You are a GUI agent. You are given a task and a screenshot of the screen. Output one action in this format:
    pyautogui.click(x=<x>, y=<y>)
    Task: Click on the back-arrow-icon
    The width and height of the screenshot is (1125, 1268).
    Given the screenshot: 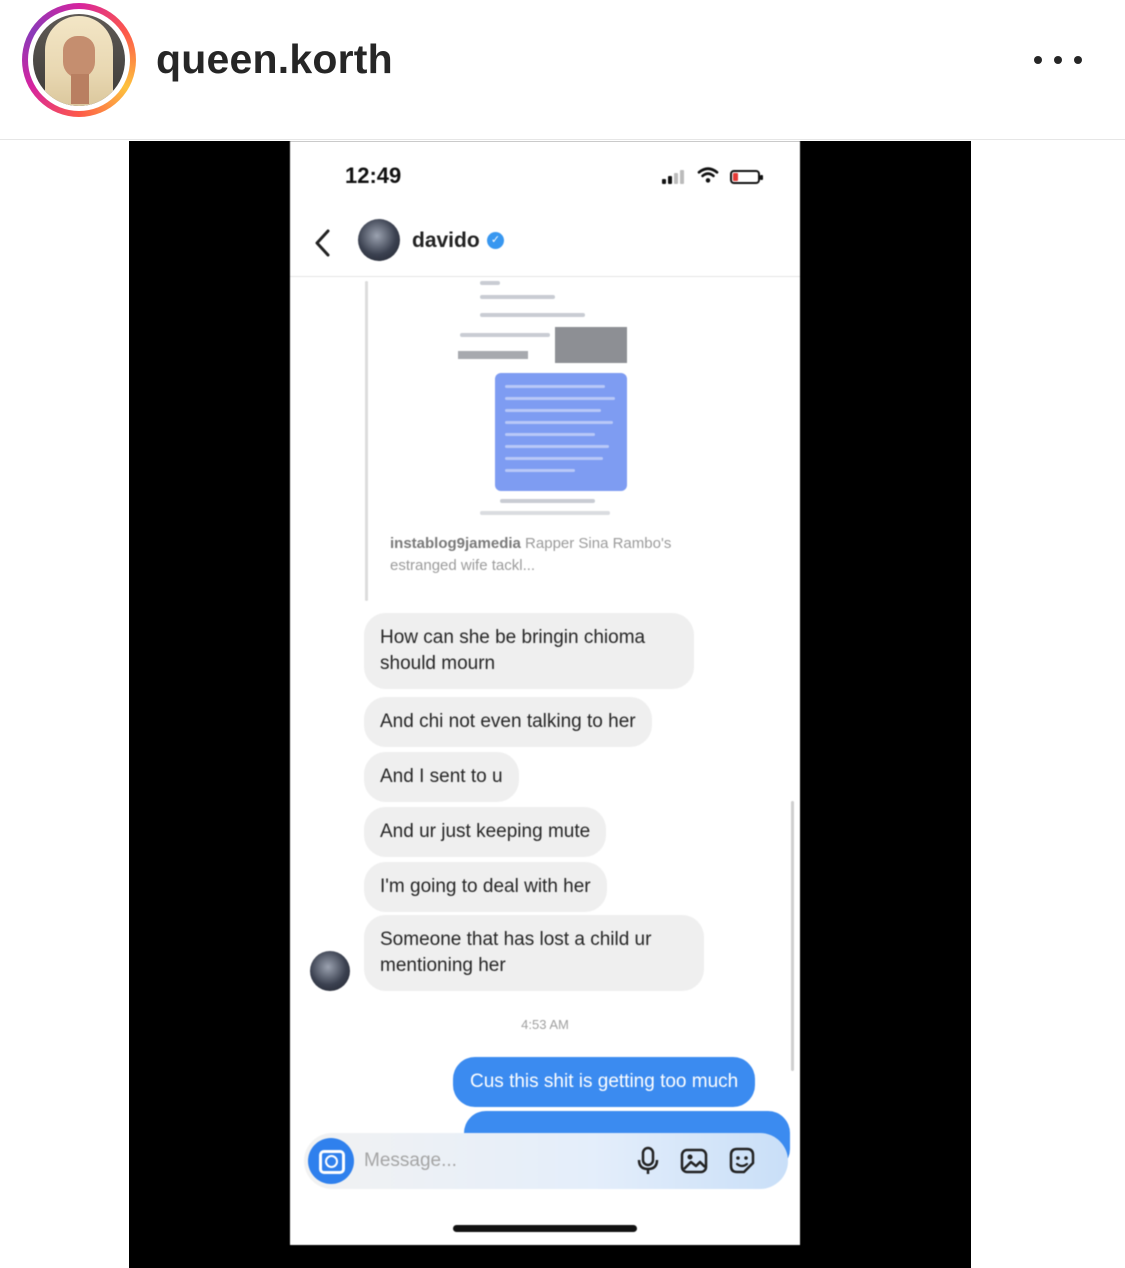 What is the action you would take?
    pyautogui.click(x=323, y=243)
    